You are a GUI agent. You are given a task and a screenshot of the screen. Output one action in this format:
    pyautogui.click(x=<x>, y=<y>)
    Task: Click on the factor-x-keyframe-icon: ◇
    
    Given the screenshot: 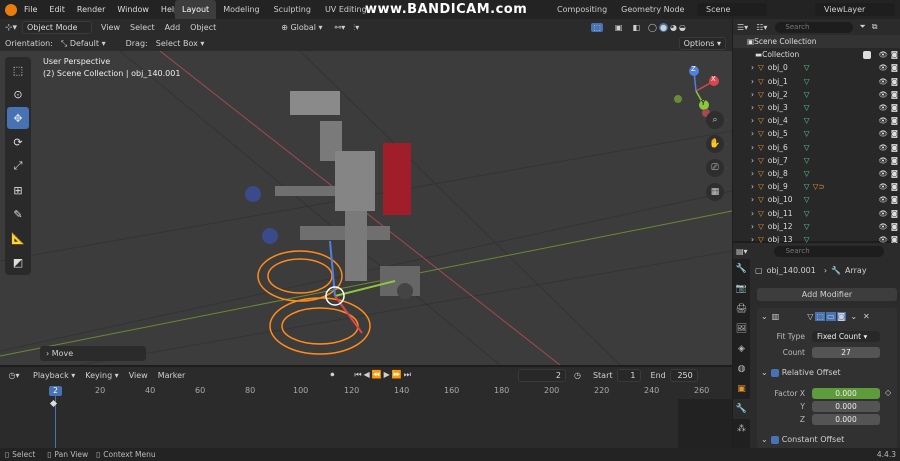 What is the action you would take?
    pyautogui.click(x=888, y=392)
    